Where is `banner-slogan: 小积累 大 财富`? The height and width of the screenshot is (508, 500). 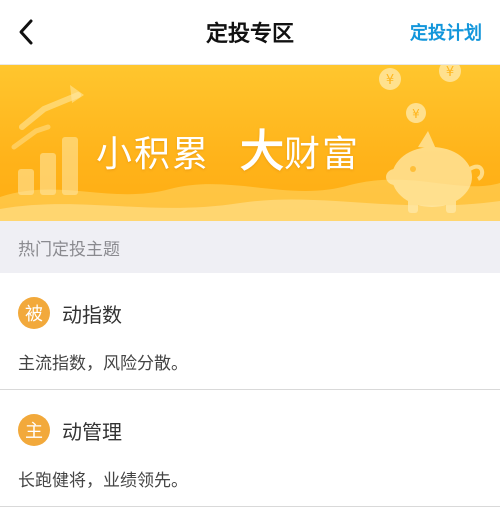 banner-slogan: 小积累 大 财富 is located at coordinates (228, 147).